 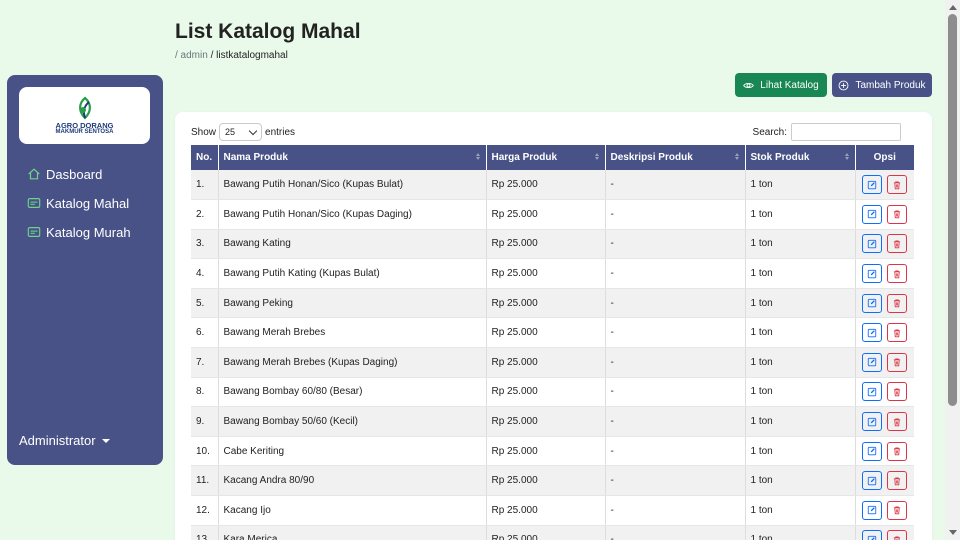 I want to click on cell-no: 9., so click(x=205, y=421).